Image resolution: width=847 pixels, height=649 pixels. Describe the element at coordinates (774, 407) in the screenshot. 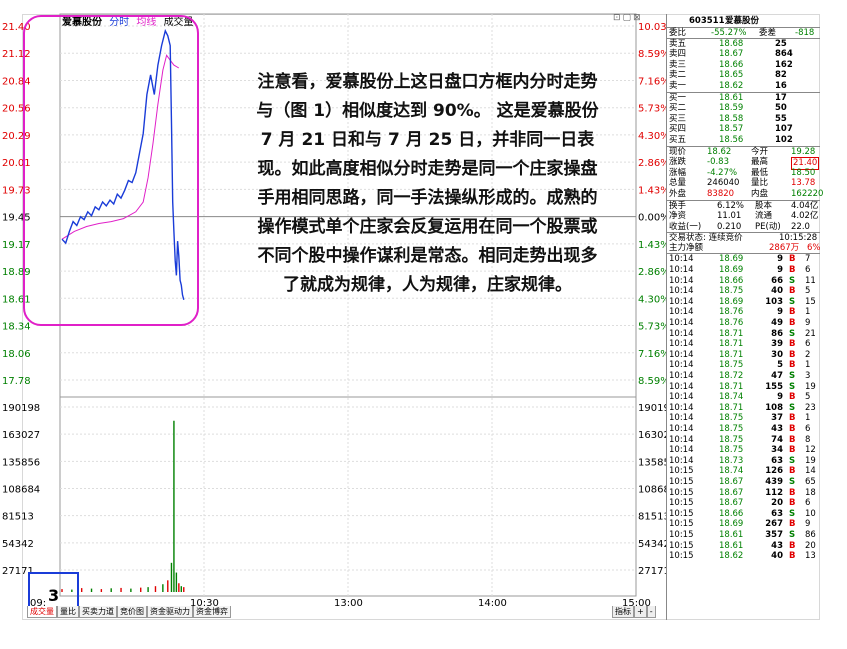

I see `tick-volume: 108` at that location.